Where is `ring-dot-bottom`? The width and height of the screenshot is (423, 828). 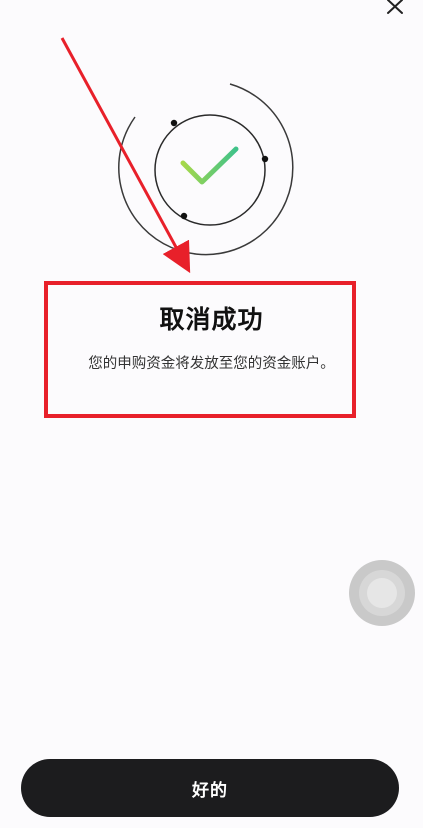
ring-dot-bottom is located at coordinates (184, 216).